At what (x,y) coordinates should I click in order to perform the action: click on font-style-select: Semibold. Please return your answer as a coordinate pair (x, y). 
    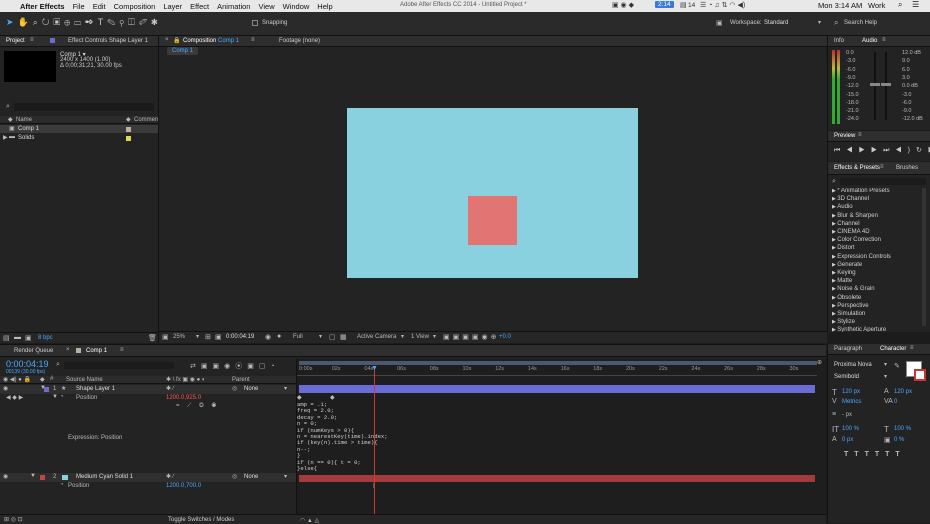
    Looking at the image, I should click on (846, 377).